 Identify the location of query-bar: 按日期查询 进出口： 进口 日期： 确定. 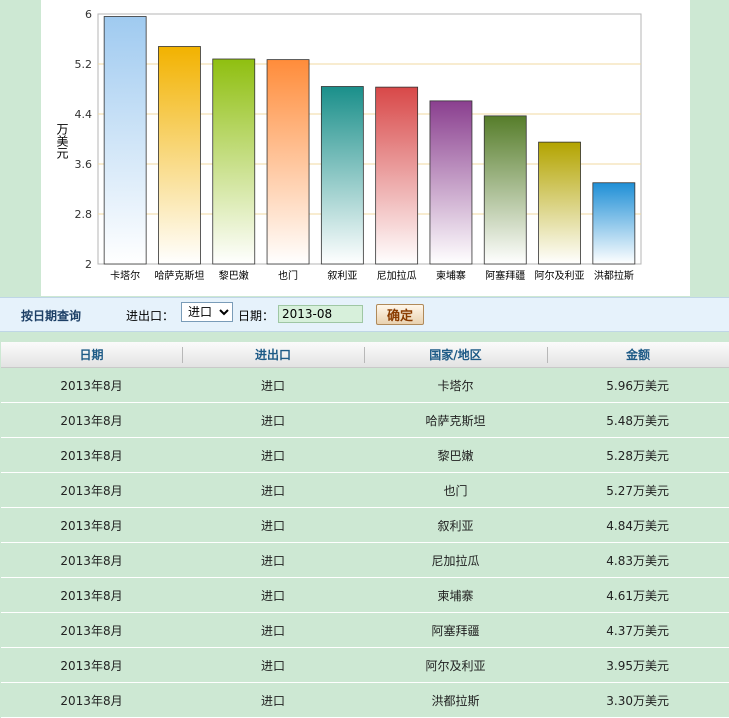
(364, 314).